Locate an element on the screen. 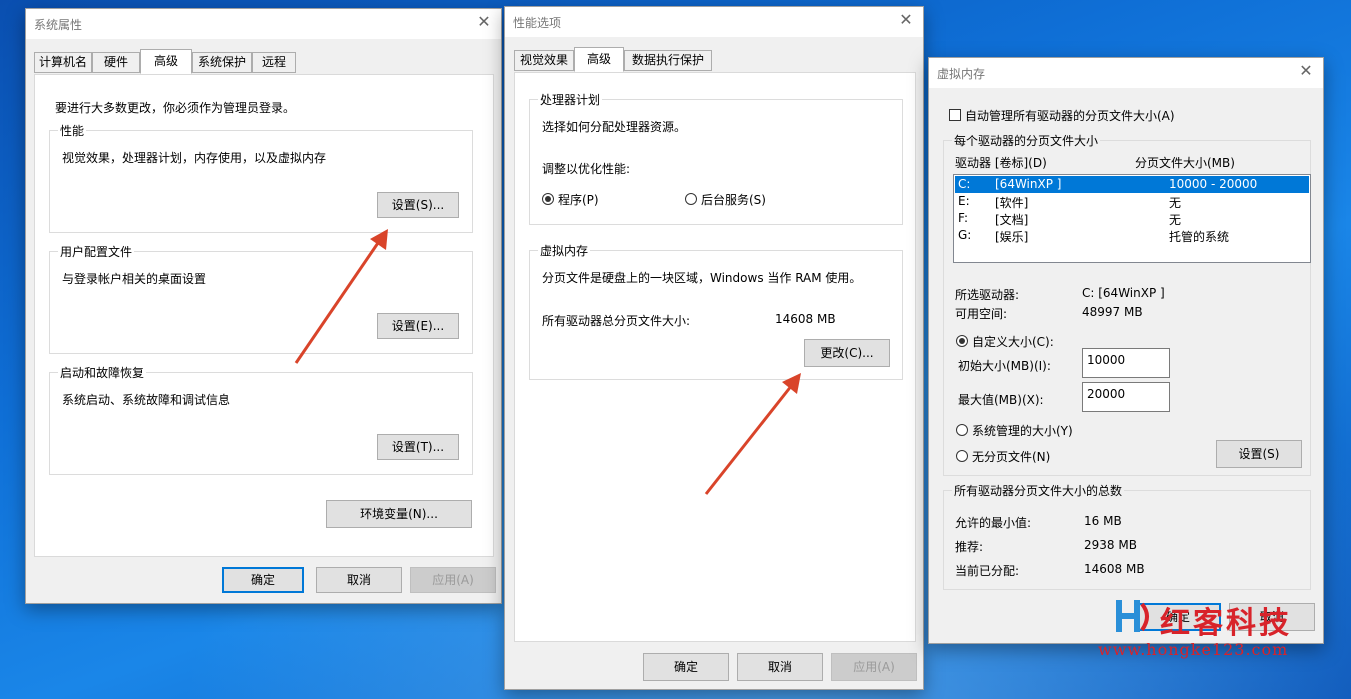 The height and width of the screenshot is (699, 1351). arrow-to-performance-settings is located at coordinates (341, 296).